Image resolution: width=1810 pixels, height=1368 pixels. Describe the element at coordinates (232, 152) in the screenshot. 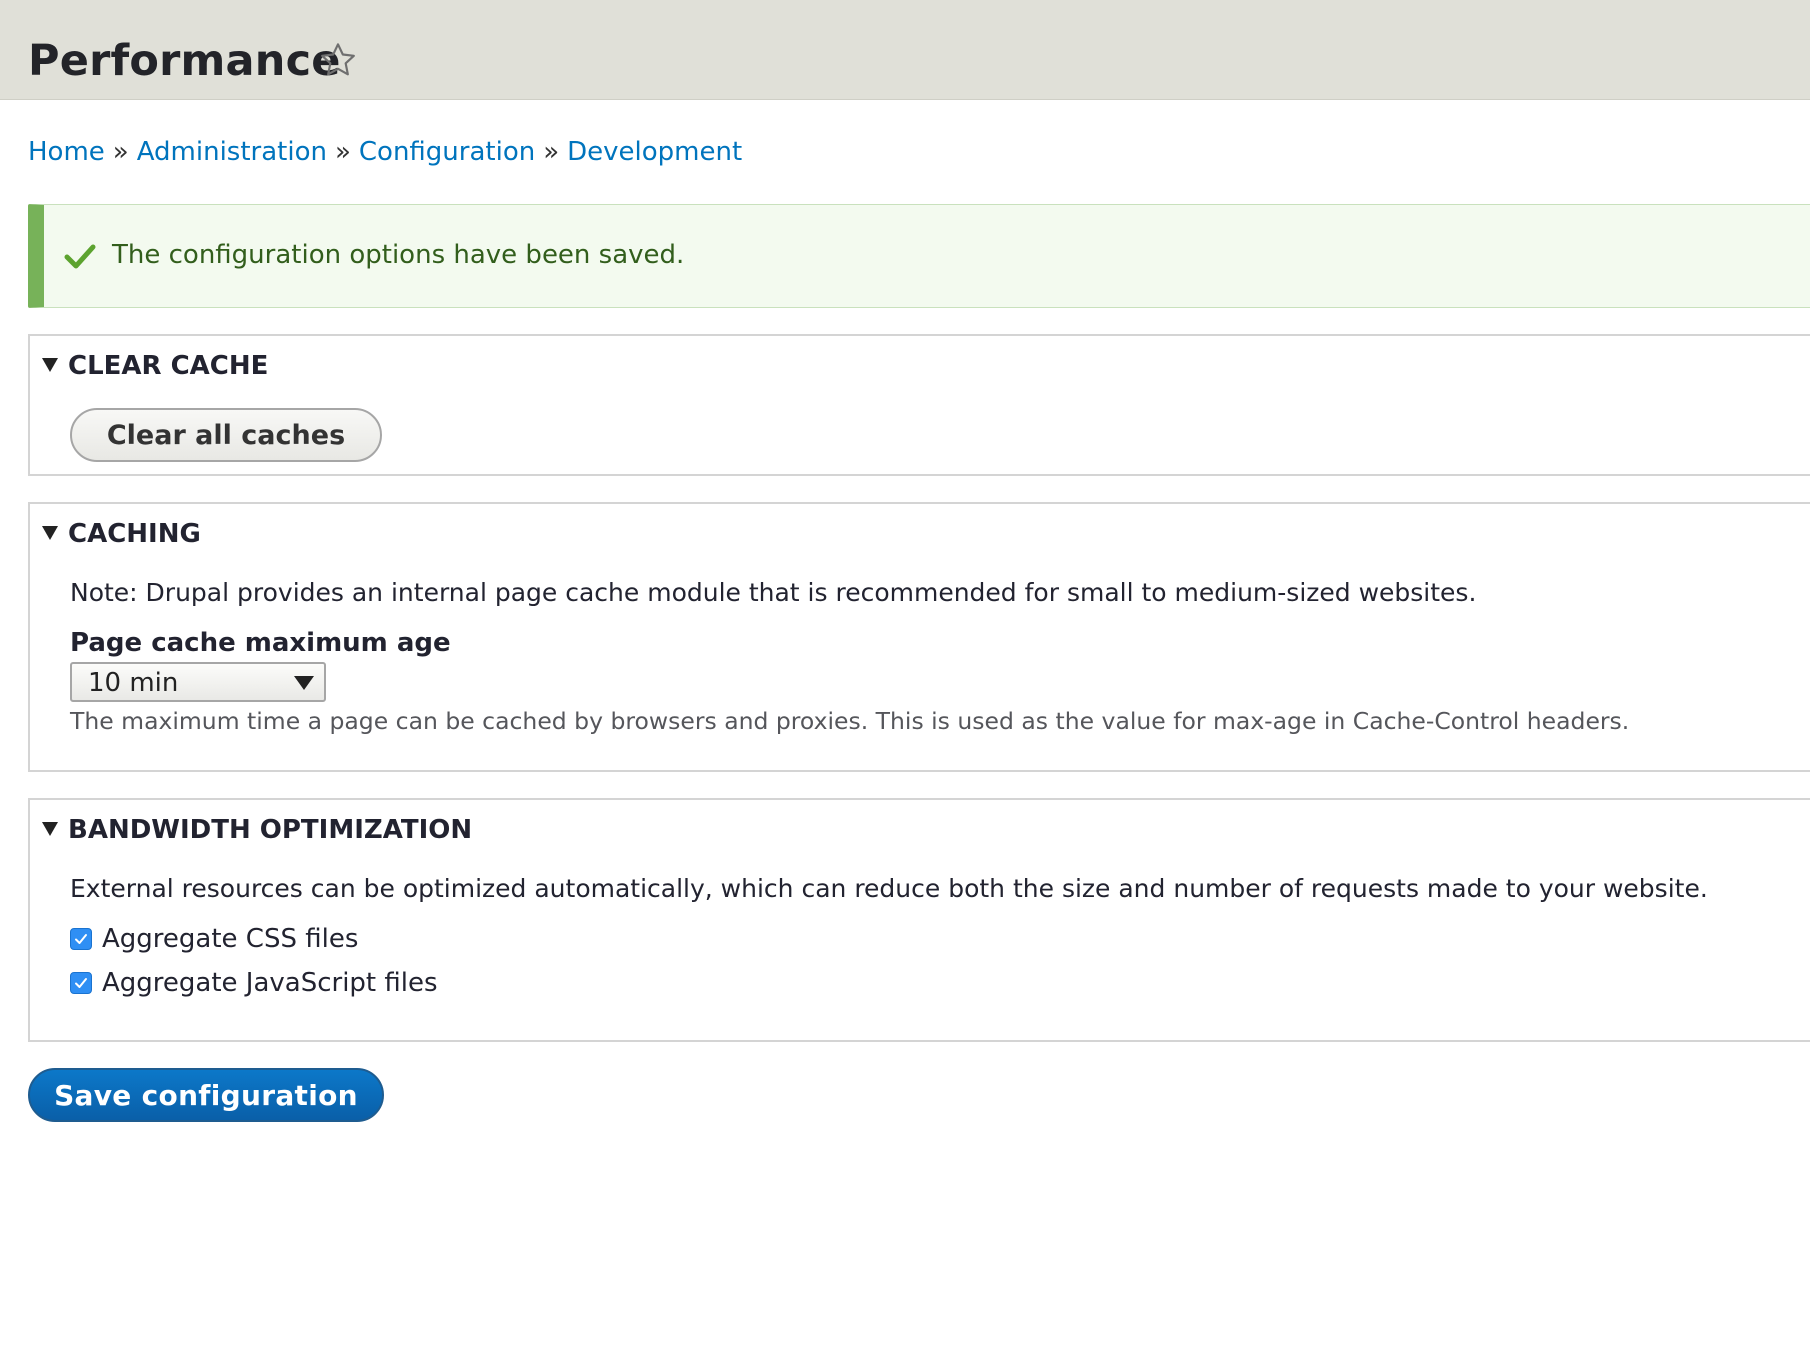

I see `breadcrumb-link-administration: Administration` at that location.